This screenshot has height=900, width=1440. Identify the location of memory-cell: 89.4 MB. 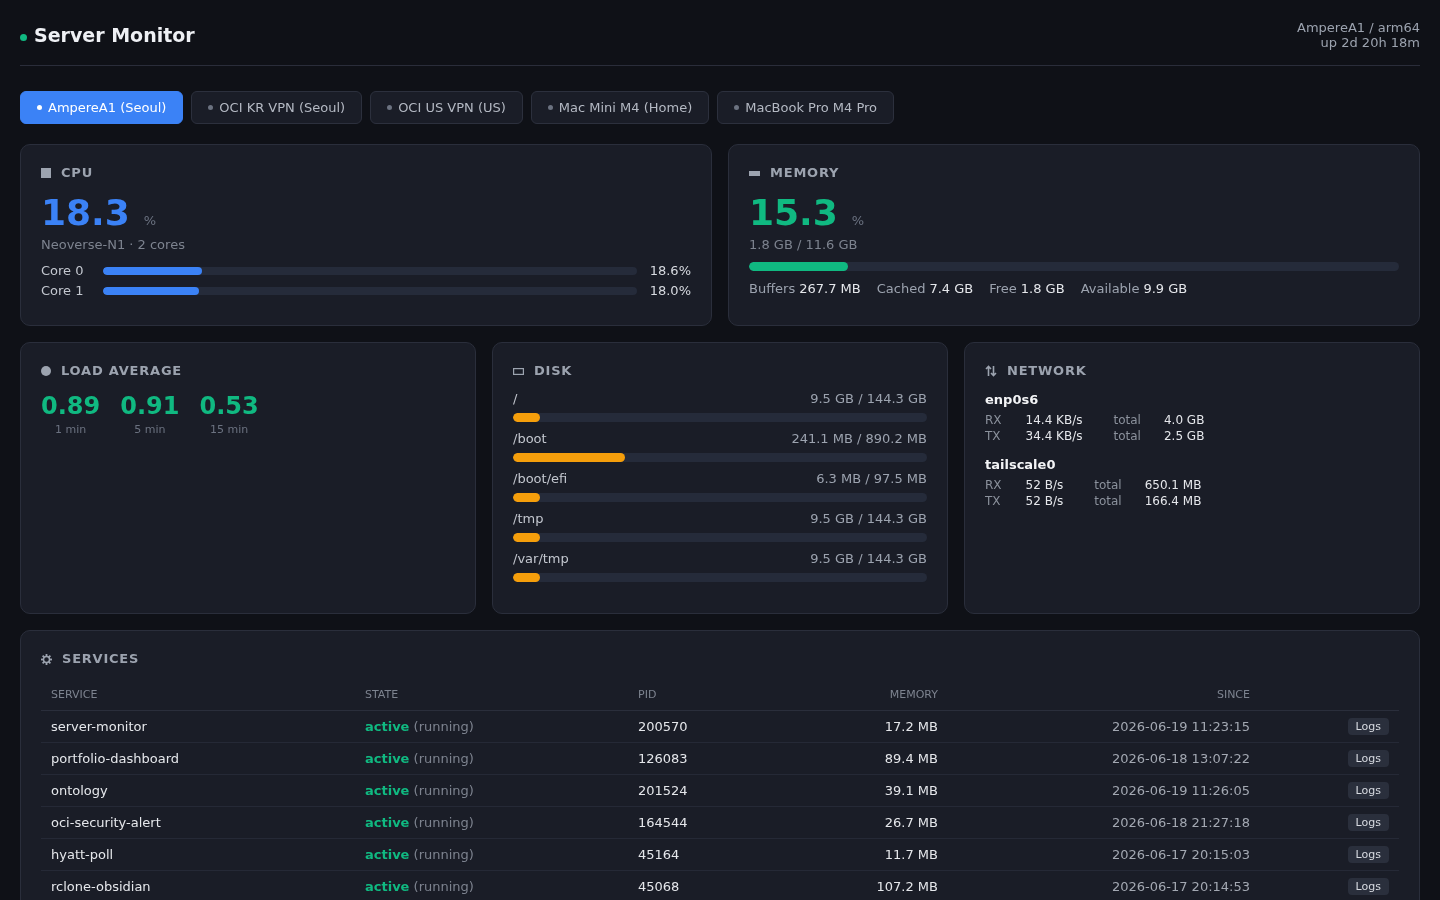
(878, 758).